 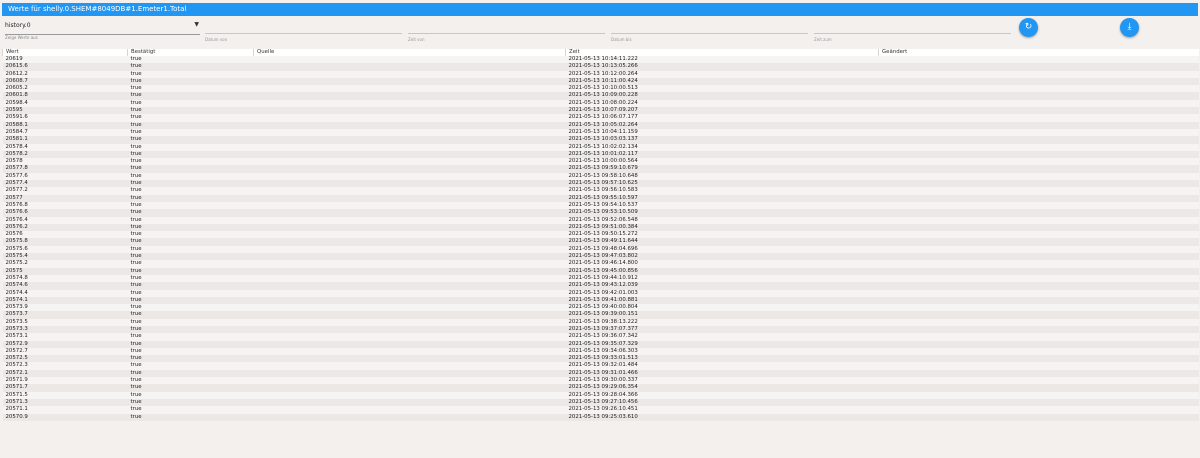 What do you see at coordinates (600, 125) in the screenshot?
I see `table-row: 20588.1 true 2021-05-13 10:05:02.264` at bounding box center [600, 125].